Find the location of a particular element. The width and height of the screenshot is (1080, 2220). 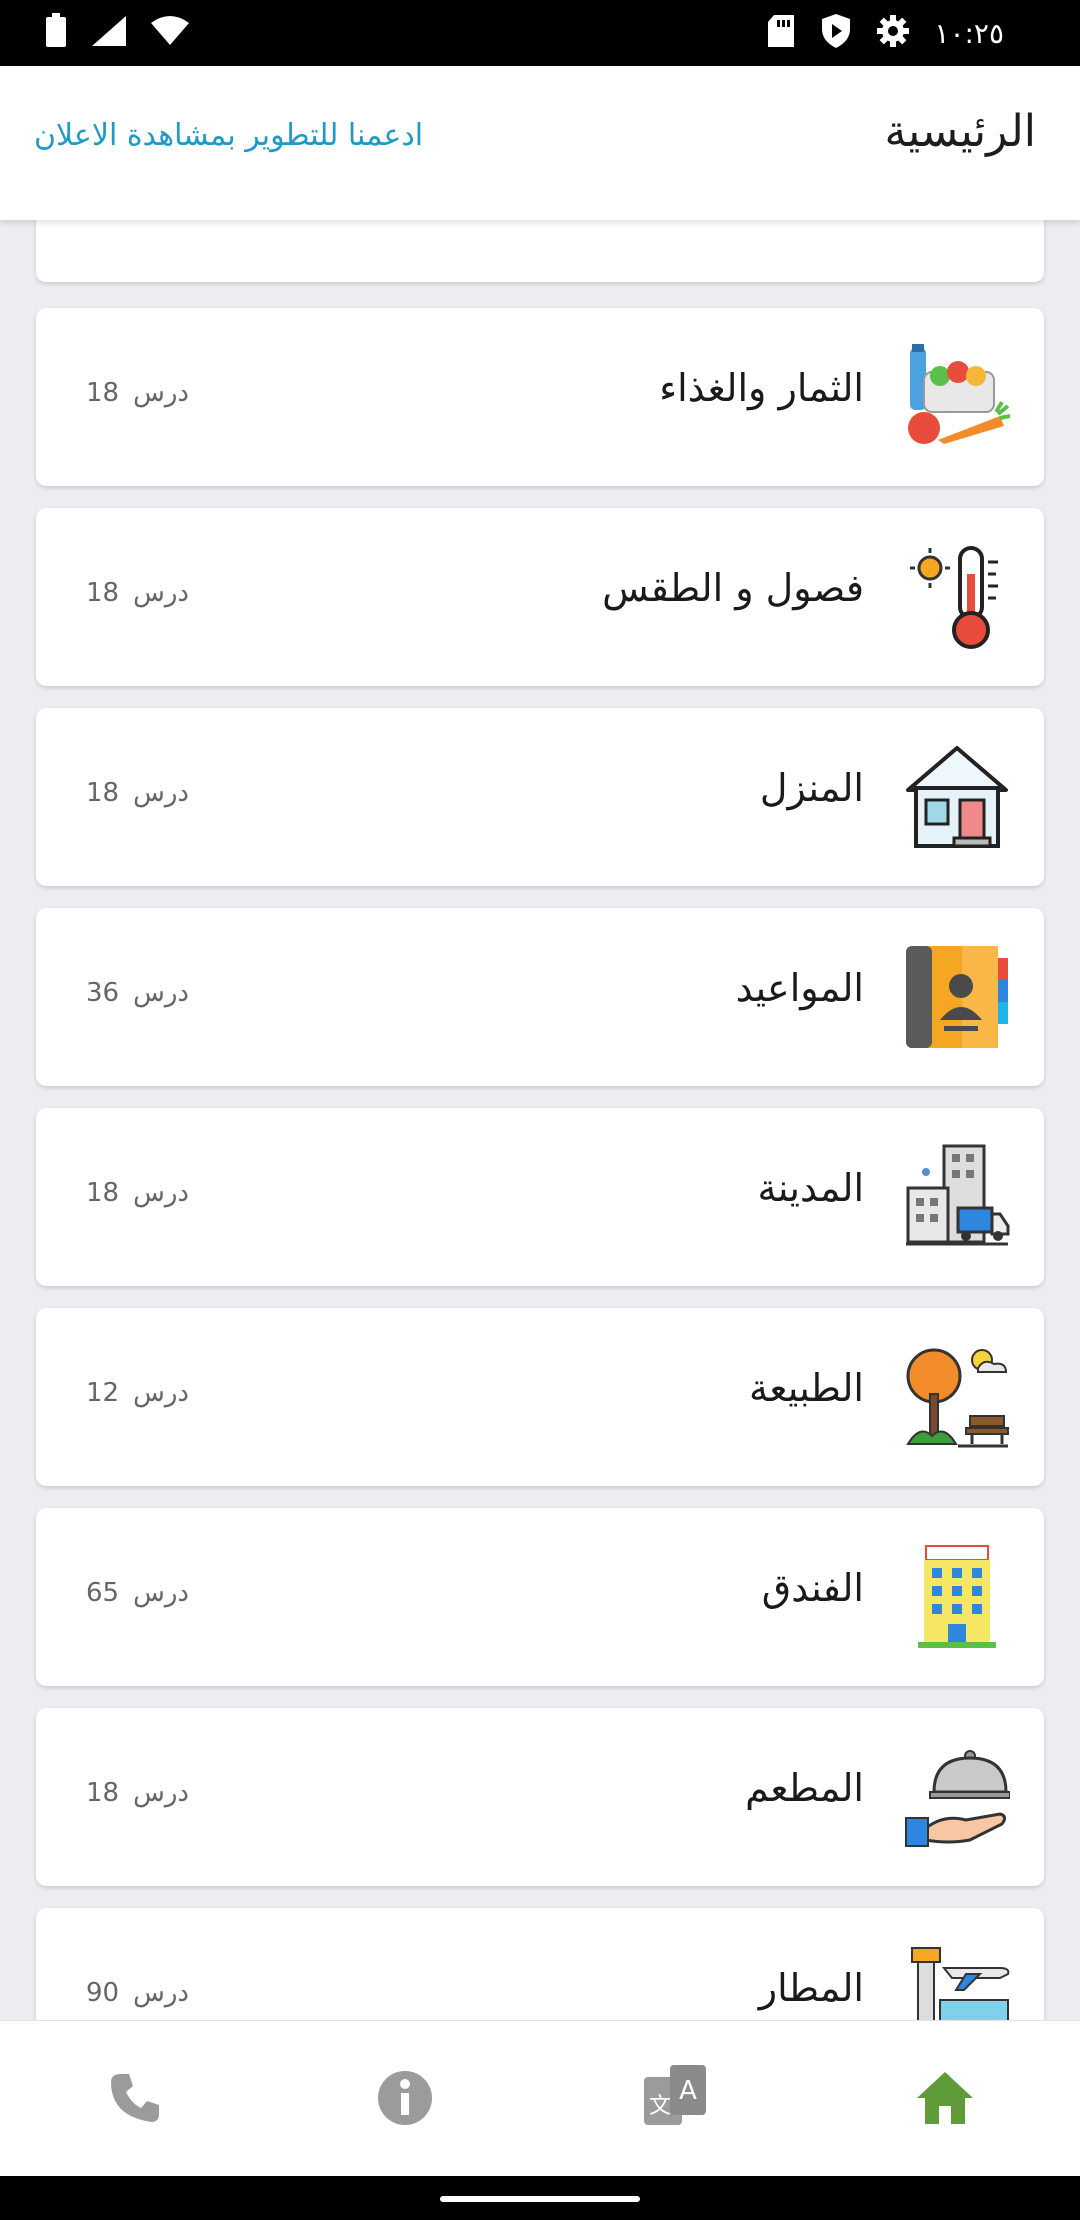

airport-plane-icon is located at coordinates (957, 1982).